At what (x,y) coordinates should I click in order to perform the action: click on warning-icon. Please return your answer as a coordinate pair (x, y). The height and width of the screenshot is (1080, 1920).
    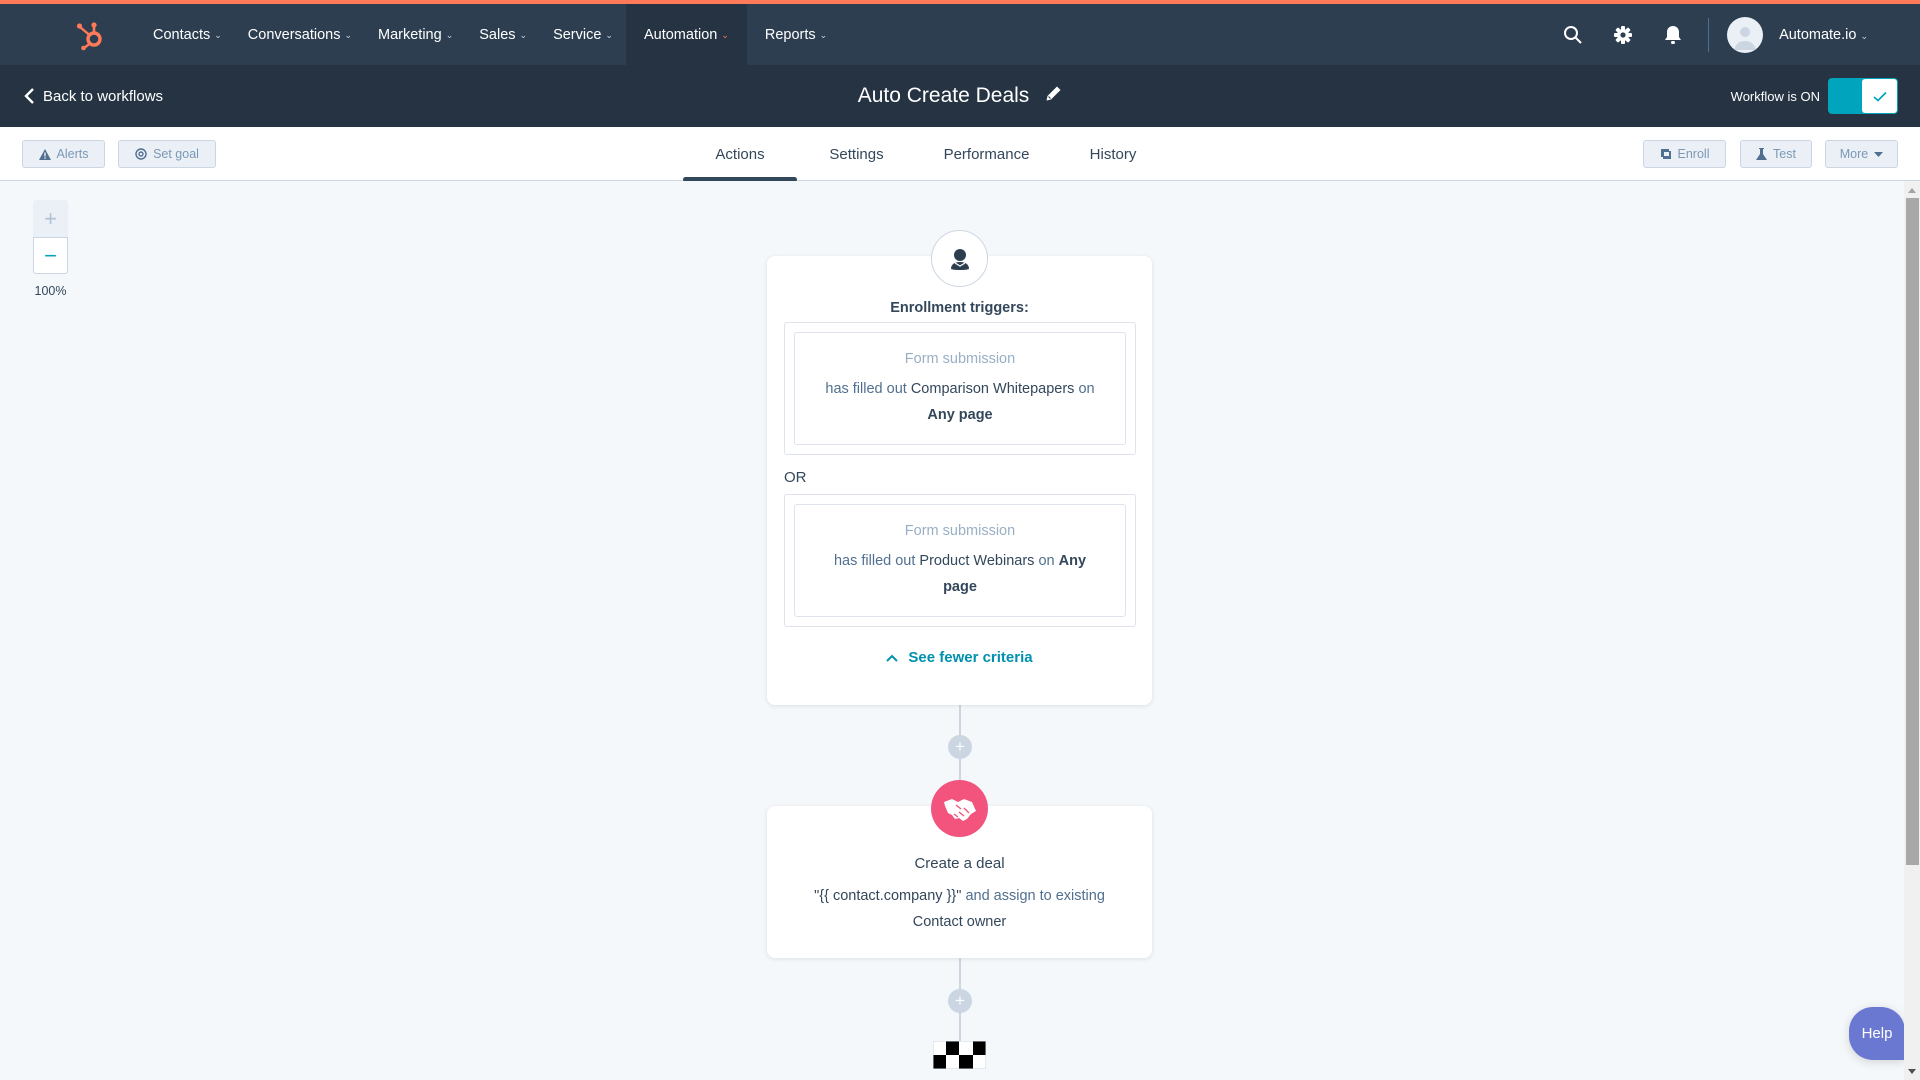
    Looking at the image, I should click on (44, 154).